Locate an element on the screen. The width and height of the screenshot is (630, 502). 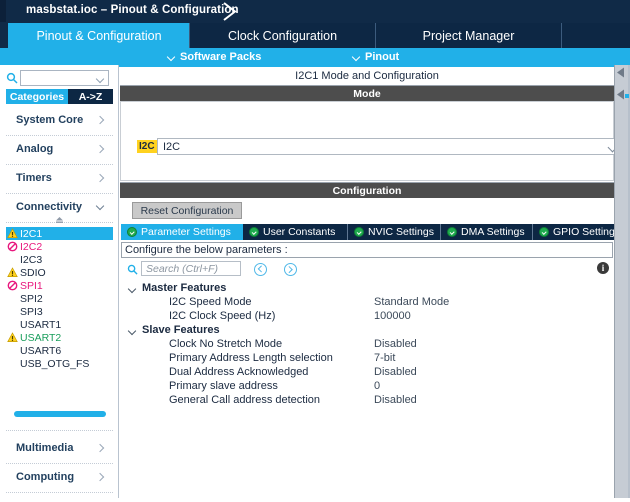
tab-pinout-configuration: Pinout & Configuration is located at coordinates (99, 35).